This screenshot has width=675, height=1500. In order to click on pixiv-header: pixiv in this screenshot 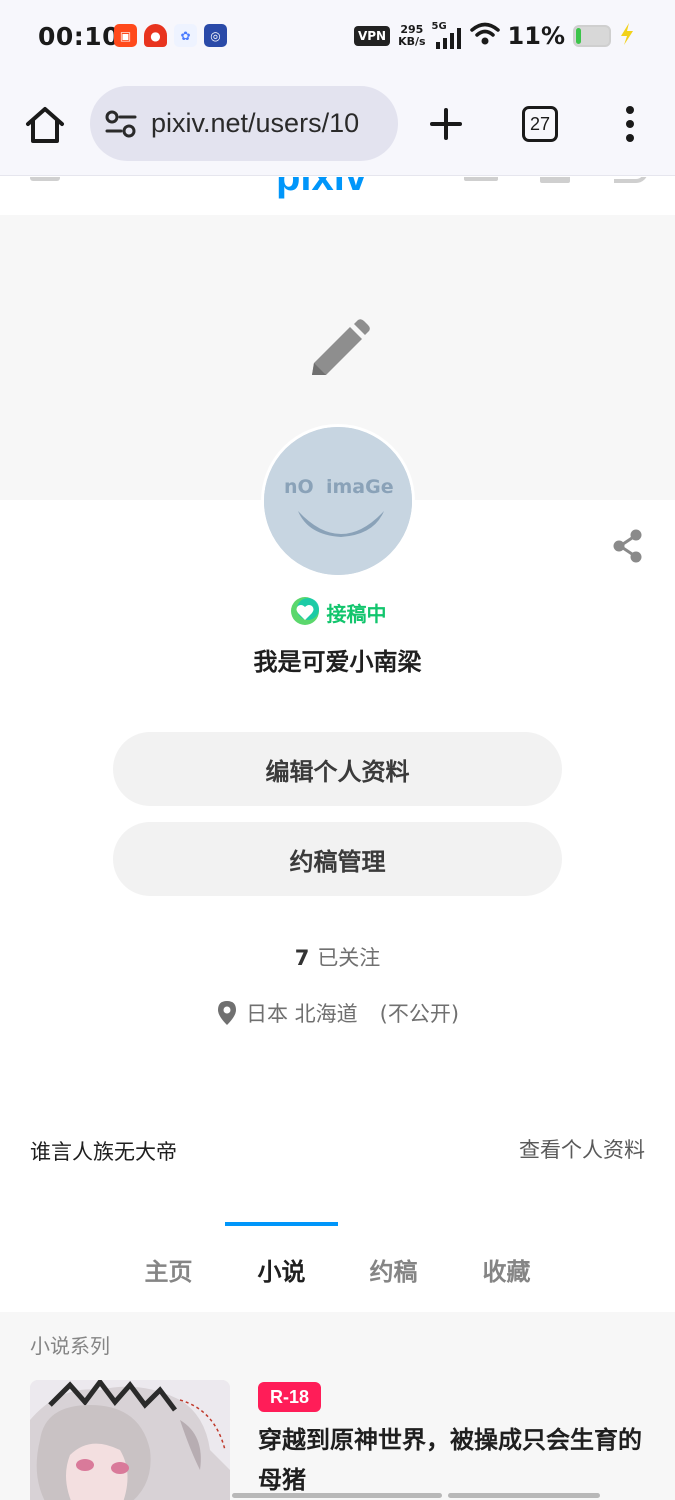, I will do `click(337, 196)`.